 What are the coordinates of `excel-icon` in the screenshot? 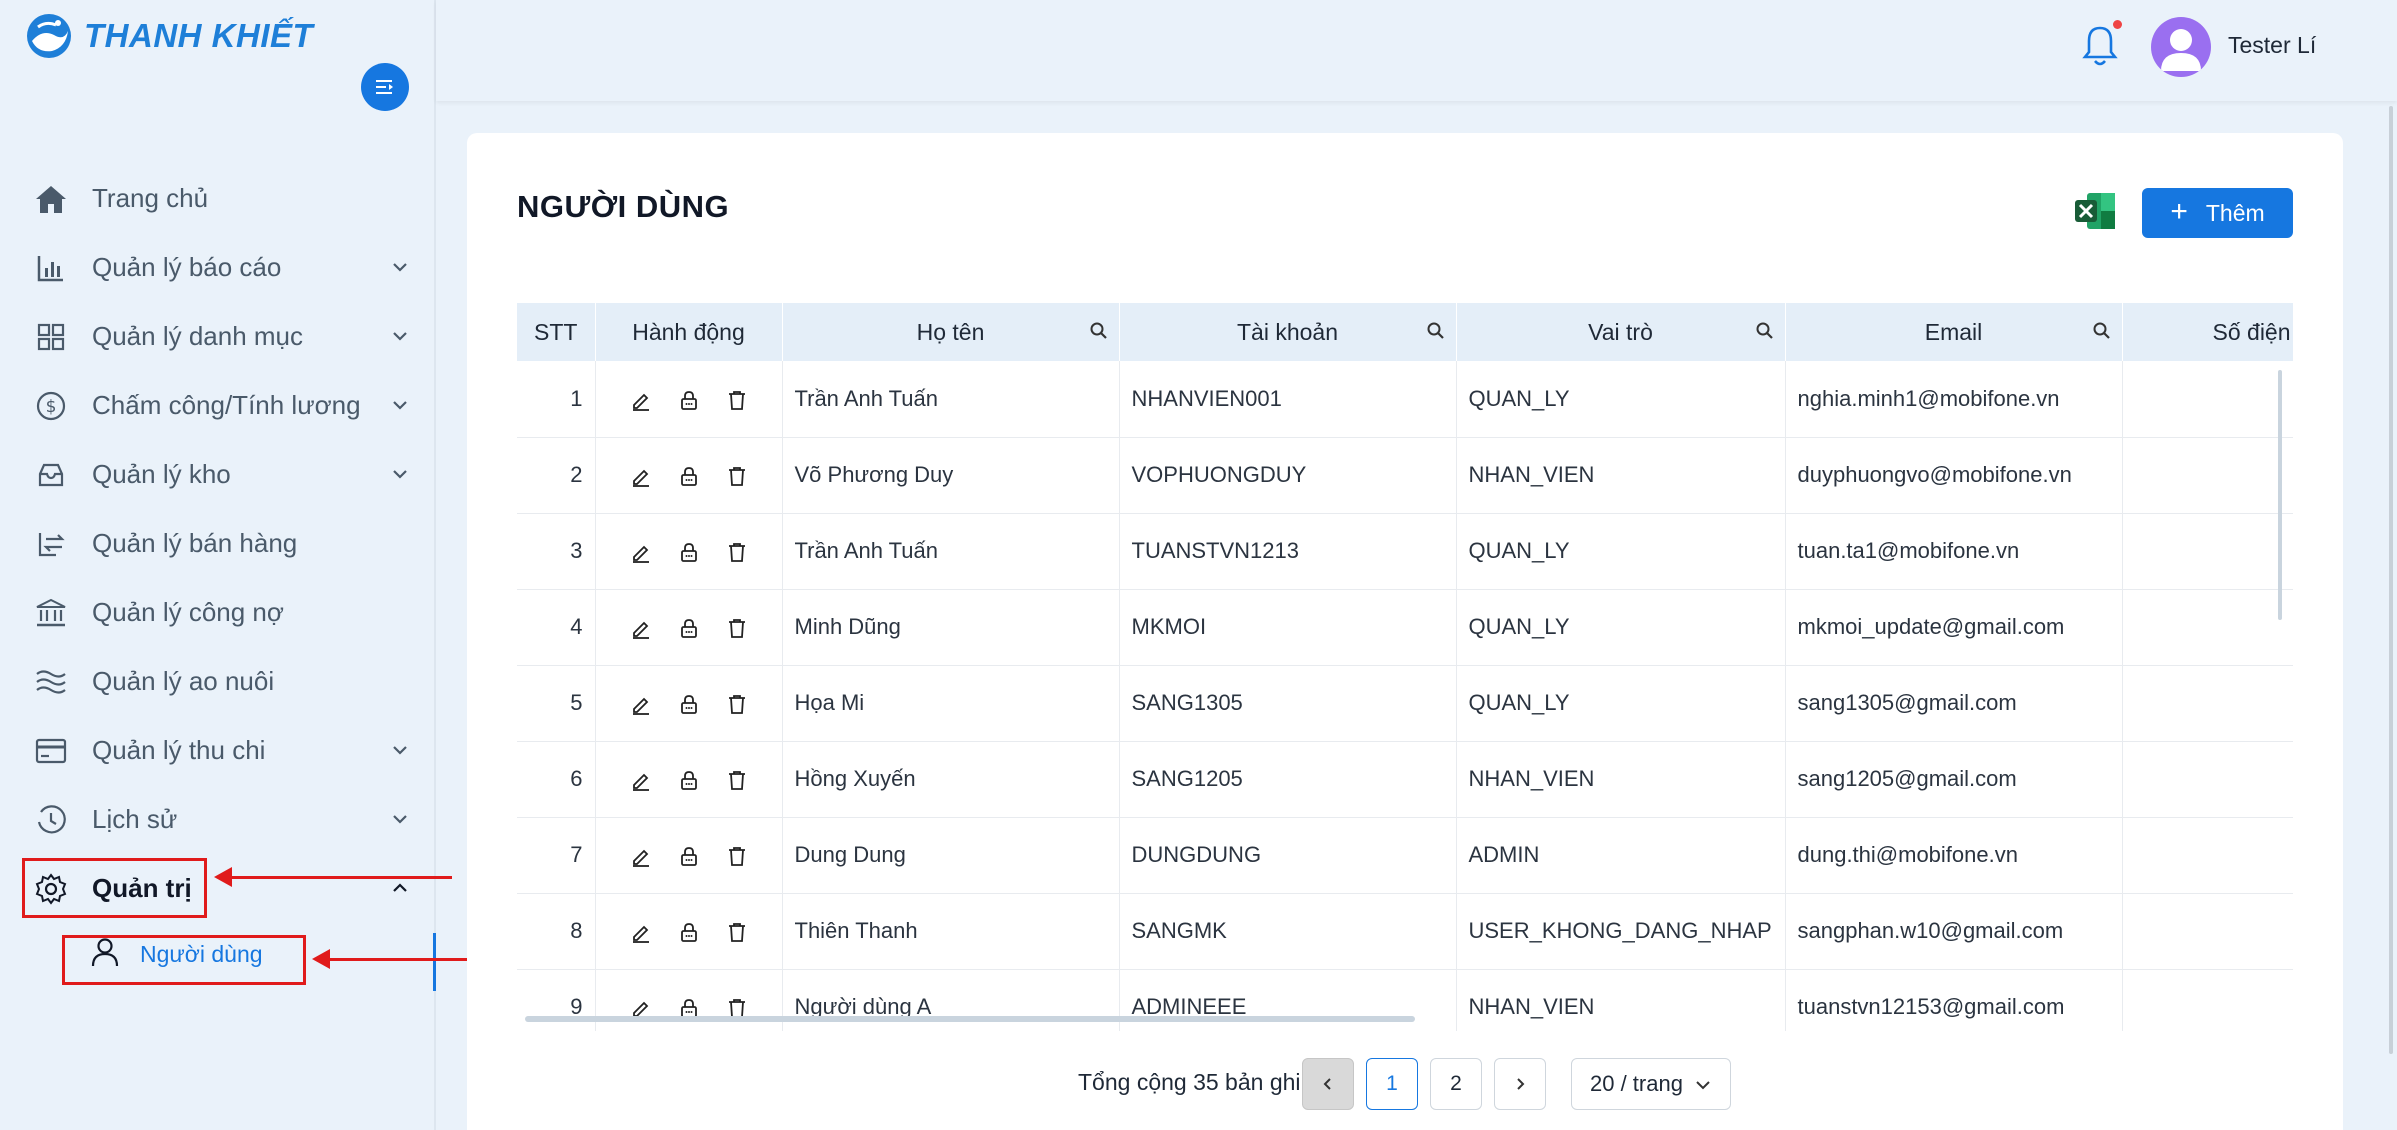 It's located at (2095, 211).